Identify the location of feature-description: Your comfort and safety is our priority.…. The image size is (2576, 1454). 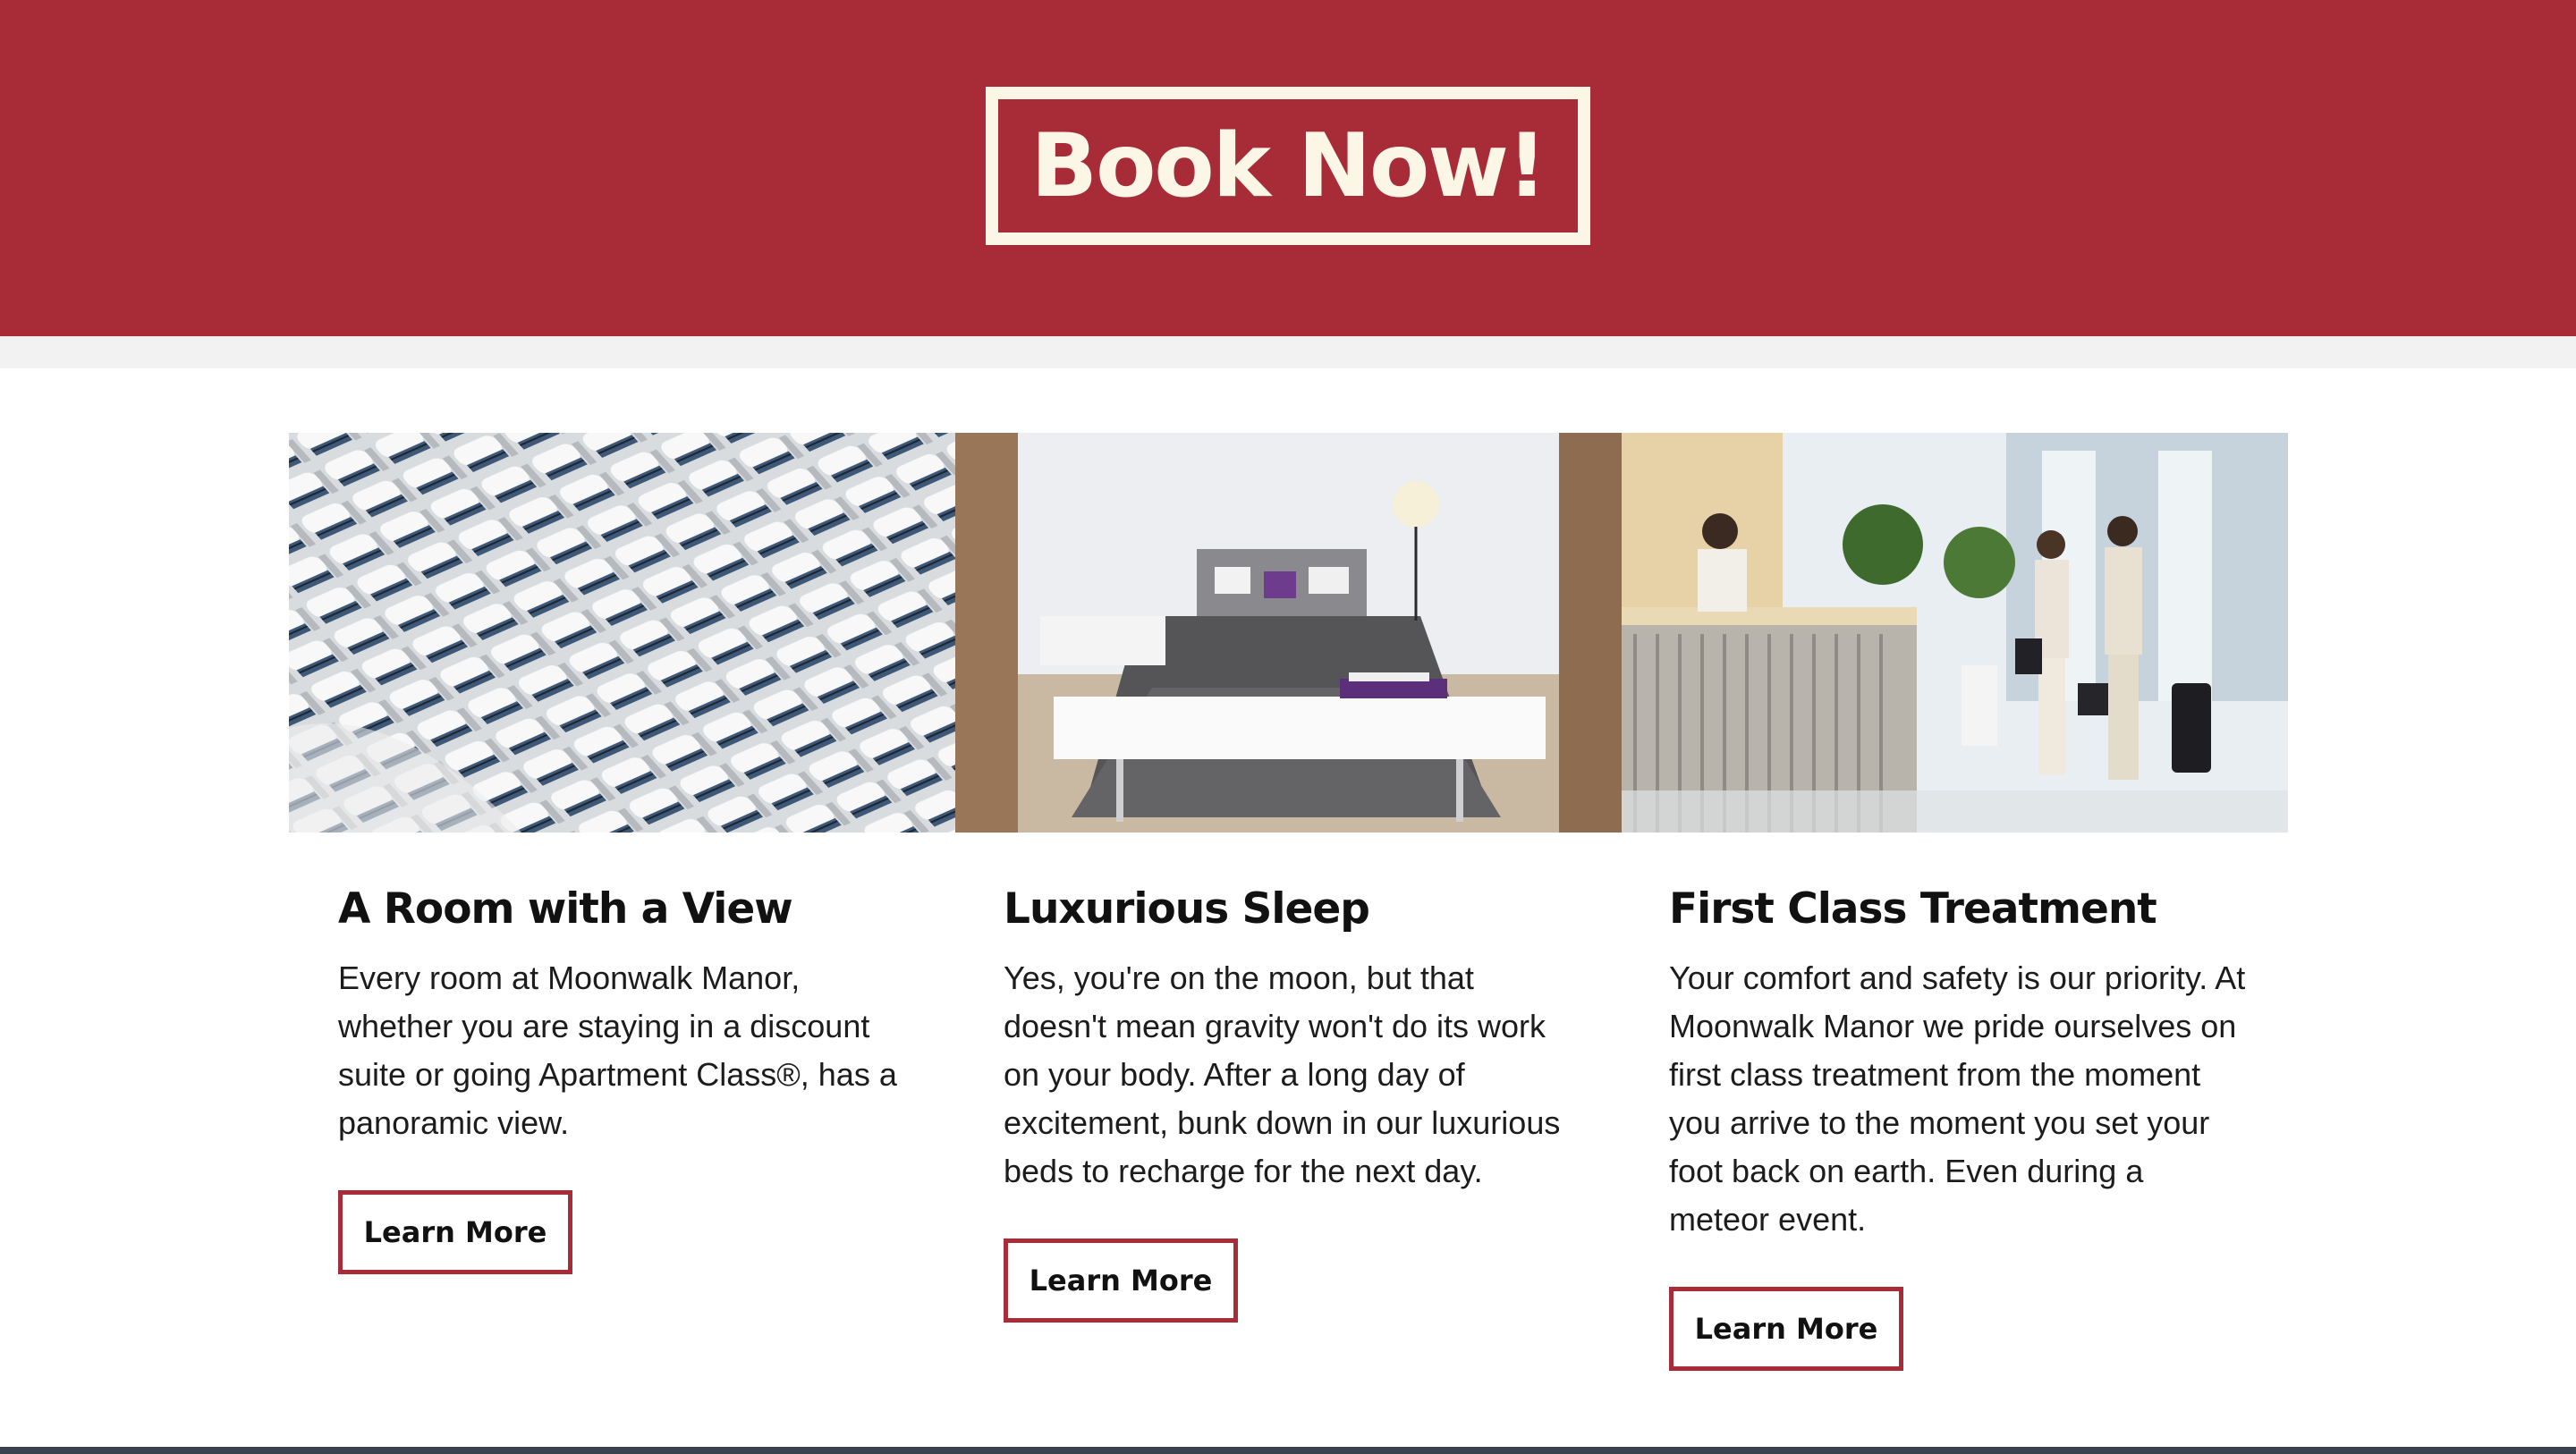
(1957, 1099).